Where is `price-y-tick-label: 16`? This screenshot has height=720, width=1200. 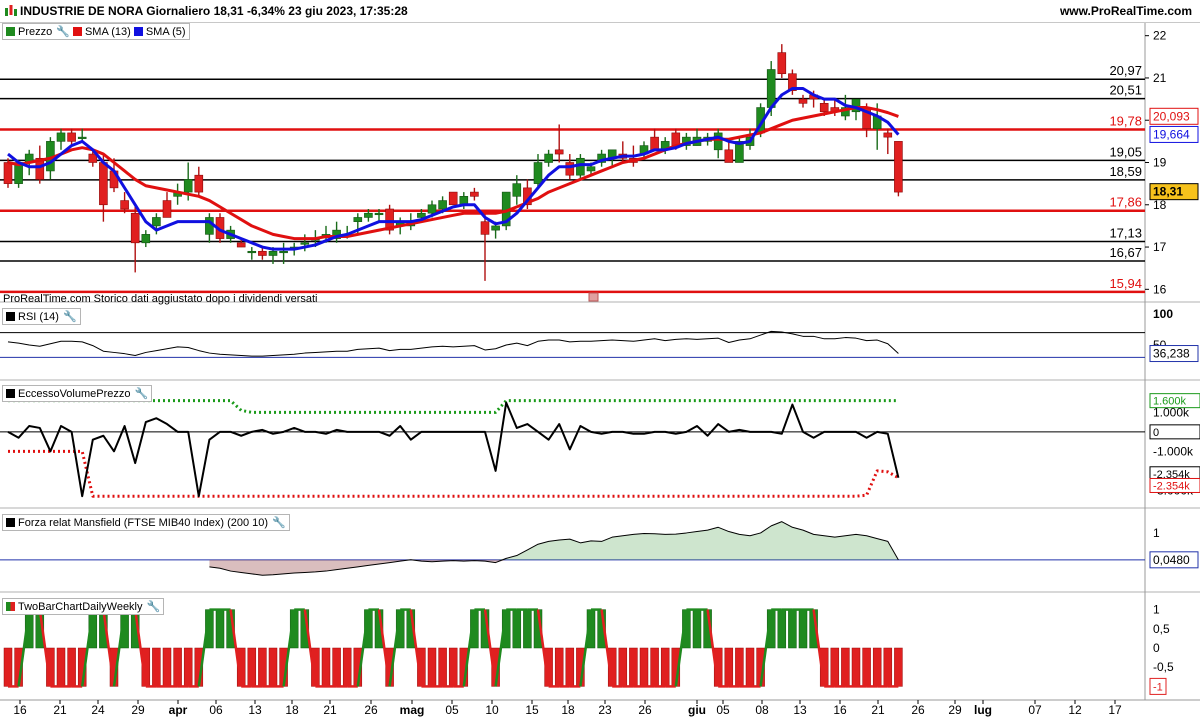 price-y-tick-label: 16 is located at coordinates (1160, 289).